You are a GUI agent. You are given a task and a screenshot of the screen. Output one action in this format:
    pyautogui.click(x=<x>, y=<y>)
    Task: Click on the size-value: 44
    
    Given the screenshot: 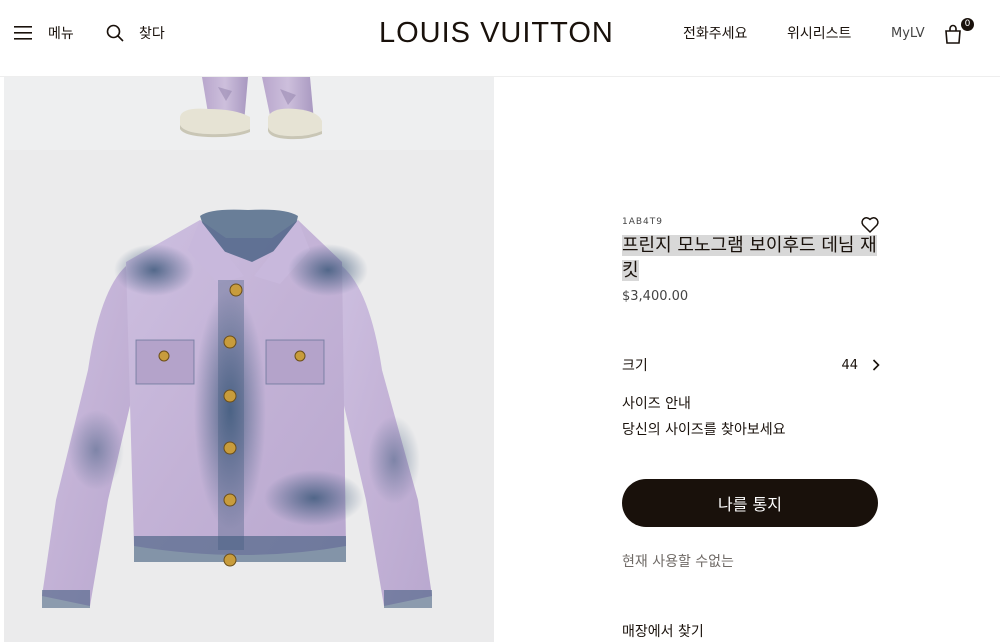 What is the action you would take?
    pyautogui.click(x=849, y=365)
    